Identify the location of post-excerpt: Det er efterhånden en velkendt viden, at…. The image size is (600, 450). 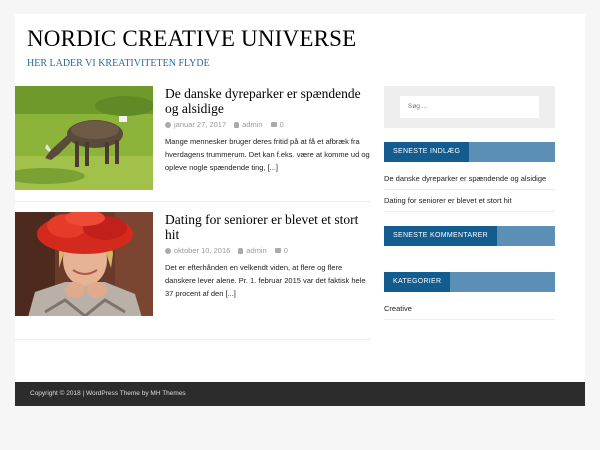
(265, 280).